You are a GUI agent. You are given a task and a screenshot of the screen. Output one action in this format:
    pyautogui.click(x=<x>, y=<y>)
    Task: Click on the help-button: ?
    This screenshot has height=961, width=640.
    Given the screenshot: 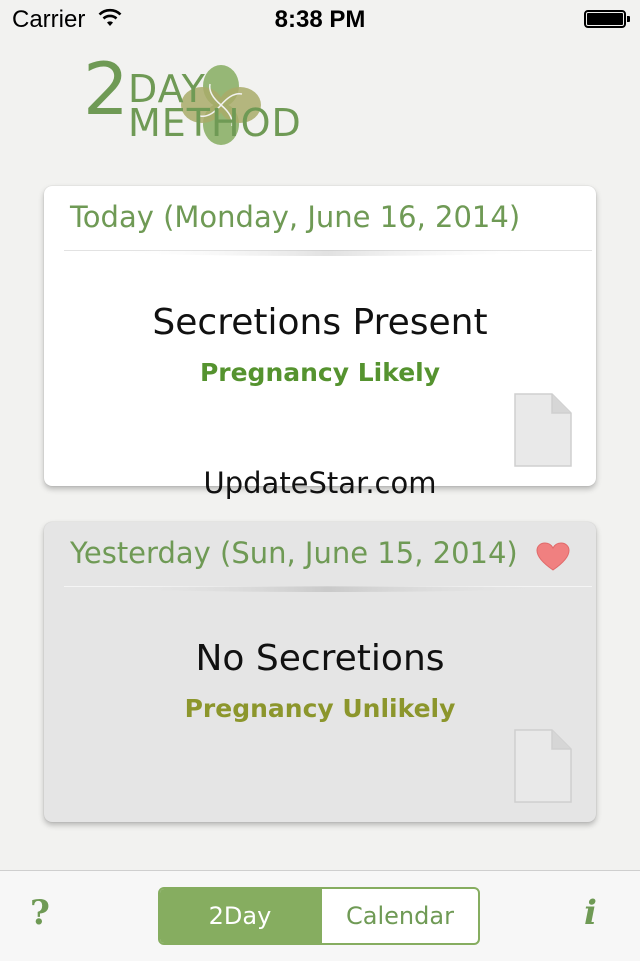 What is the action you would take?
    pyautogui.click(x=40, y=913)
    